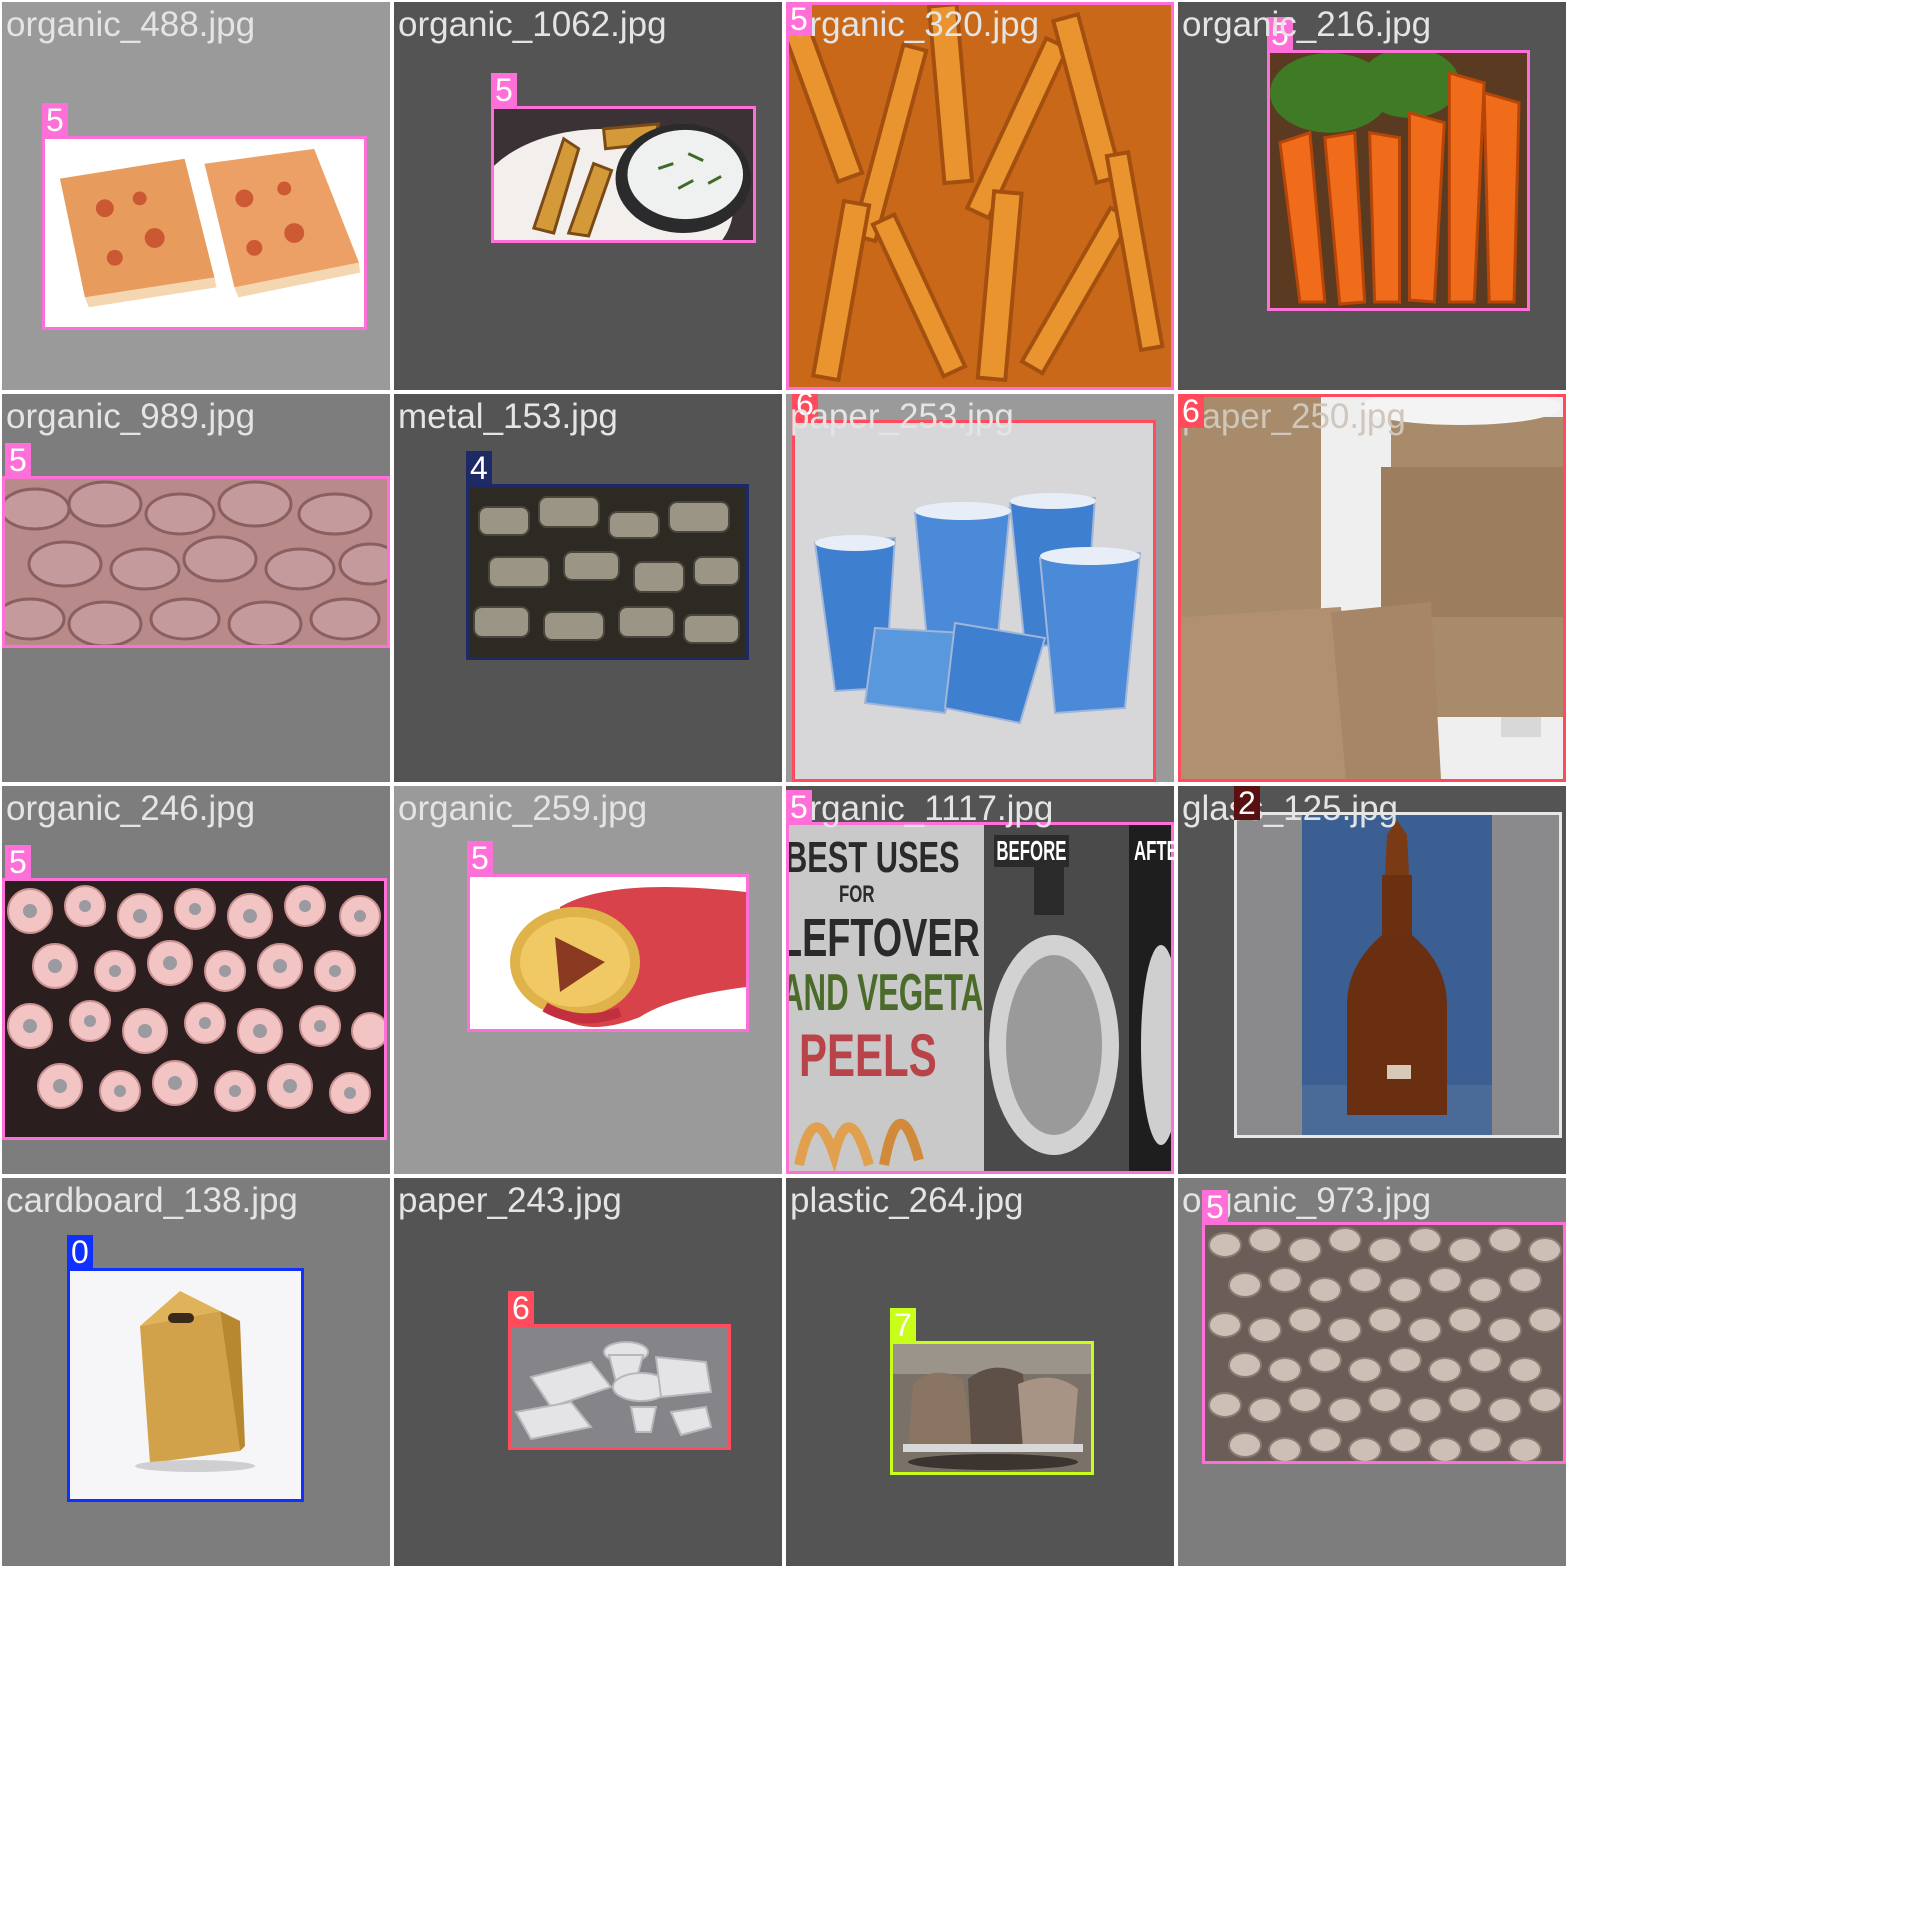  What do you see at coordinates (131, 808) in the screenshot?
I see `file-name: organic_246.jpg` at bounding box center [131, 808].